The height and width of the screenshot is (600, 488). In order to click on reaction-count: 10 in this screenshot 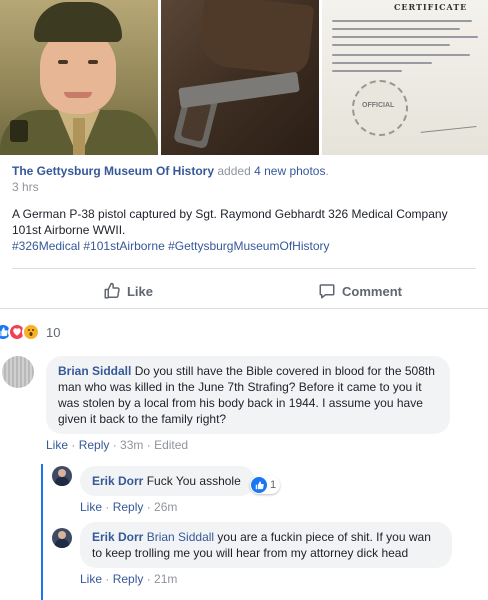, I will do `click(53, 332)`.